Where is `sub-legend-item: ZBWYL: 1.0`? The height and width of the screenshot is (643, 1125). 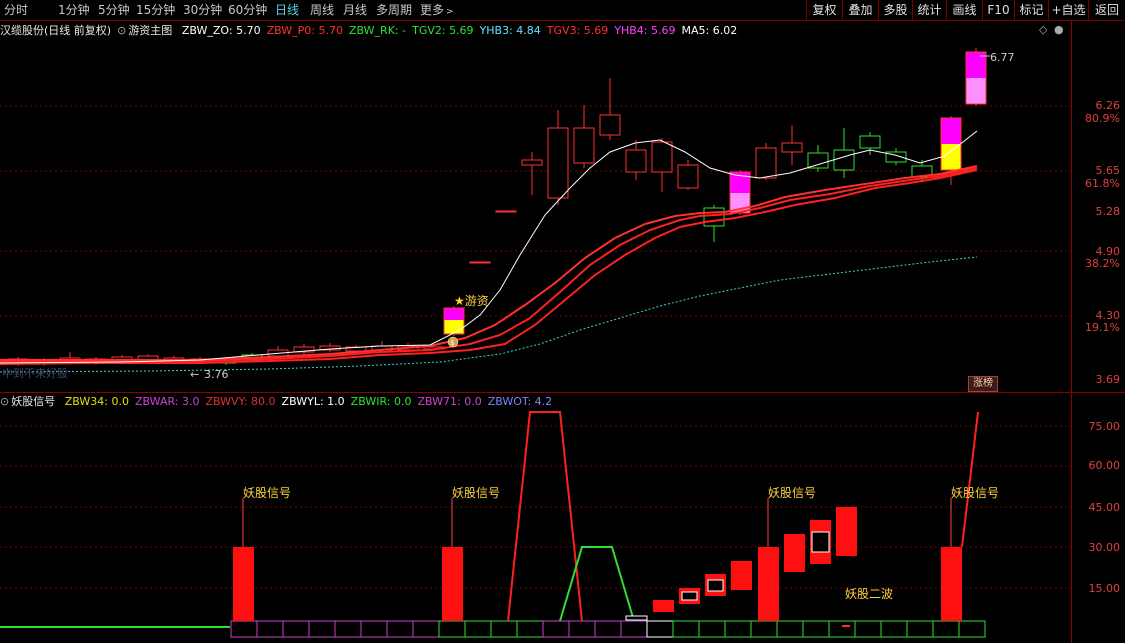 sub-legend-item: ZBWYL: 1.0 is located at coordinates (313, 401).